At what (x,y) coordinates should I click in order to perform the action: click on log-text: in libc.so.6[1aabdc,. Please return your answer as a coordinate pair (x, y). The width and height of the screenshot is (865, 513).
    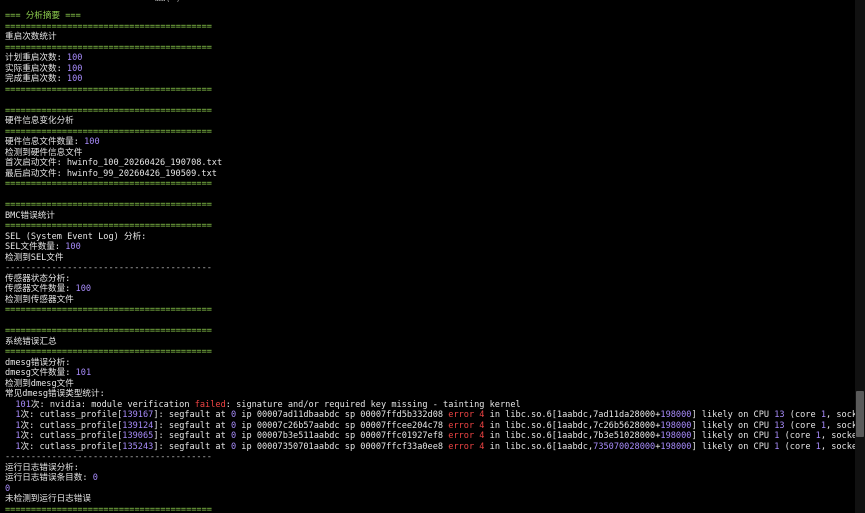
    Looking at the image, I should click on (539, 446).